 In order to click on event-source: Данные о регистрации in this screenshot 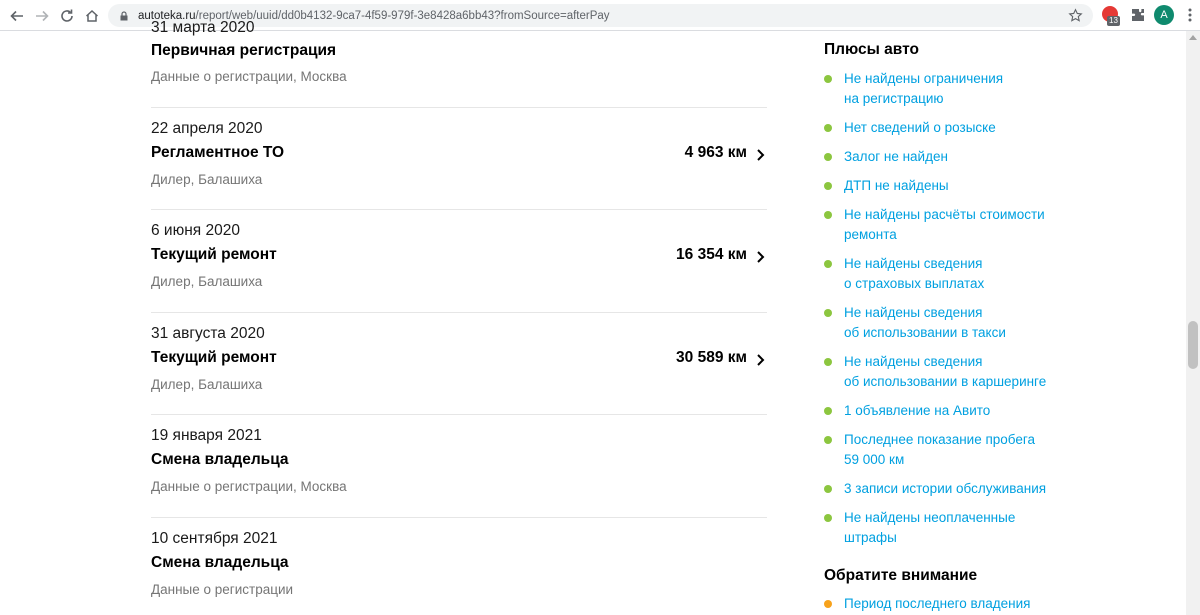, I will do `click(222, 589)`.